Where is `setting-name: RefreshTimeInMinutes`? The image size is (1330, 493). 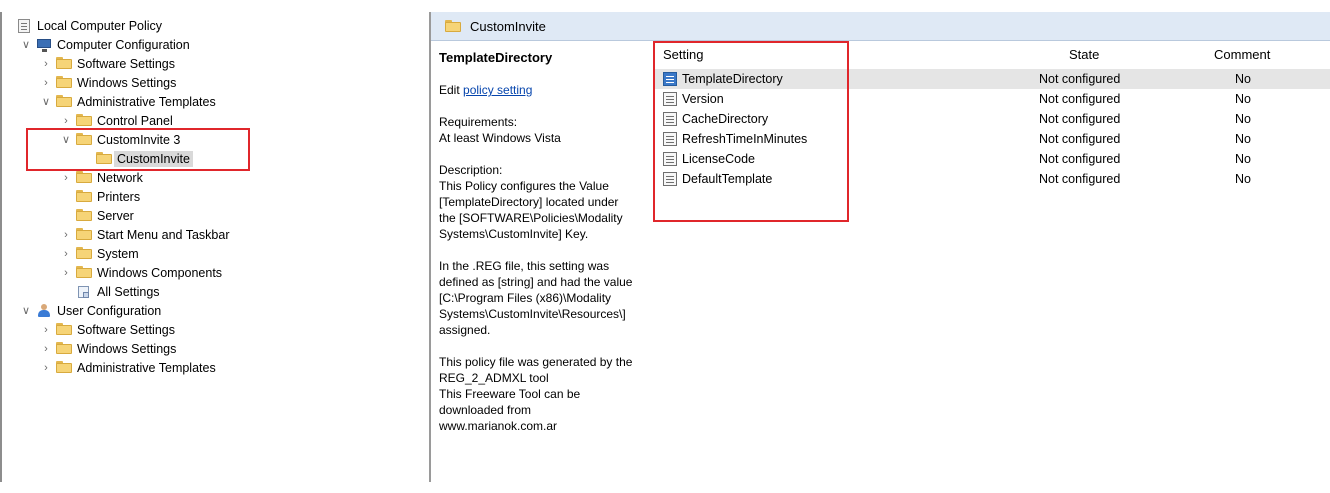 setting-name: RefreshTimeInMinutes is located at coordinates (745, 139).